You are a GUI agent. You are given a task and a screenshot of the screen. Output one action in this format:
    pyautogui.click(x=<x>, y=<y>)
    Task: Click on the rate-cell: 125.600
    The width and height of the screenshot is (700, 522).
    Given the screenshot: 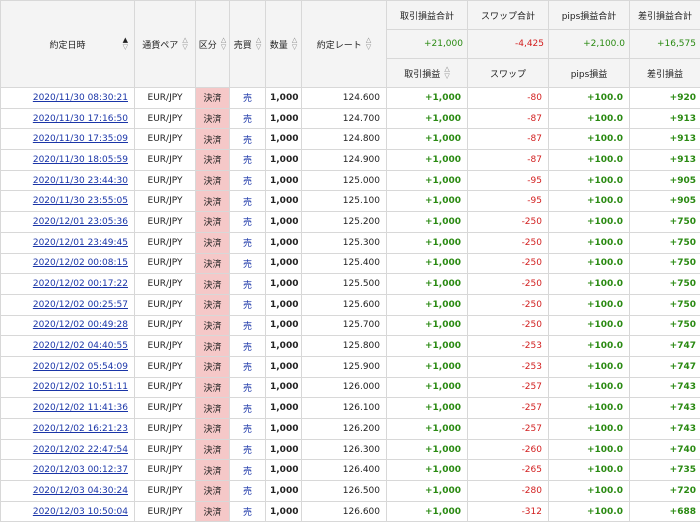 What is the action you would take?
    pyautogui.click(x=344, y=304)
    